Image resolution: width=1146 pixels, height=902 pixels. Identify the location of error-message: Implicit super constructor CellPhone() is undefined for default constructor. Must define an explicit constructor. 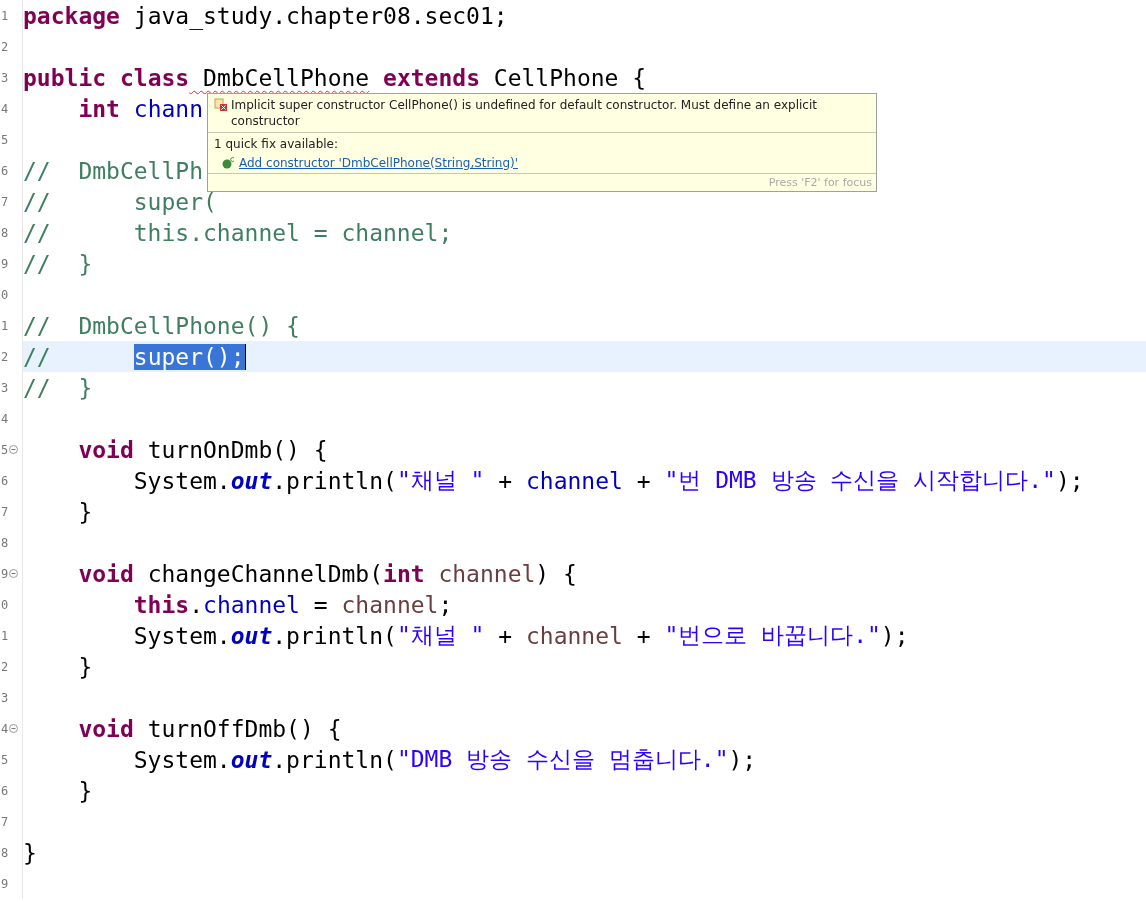
(524, 113).